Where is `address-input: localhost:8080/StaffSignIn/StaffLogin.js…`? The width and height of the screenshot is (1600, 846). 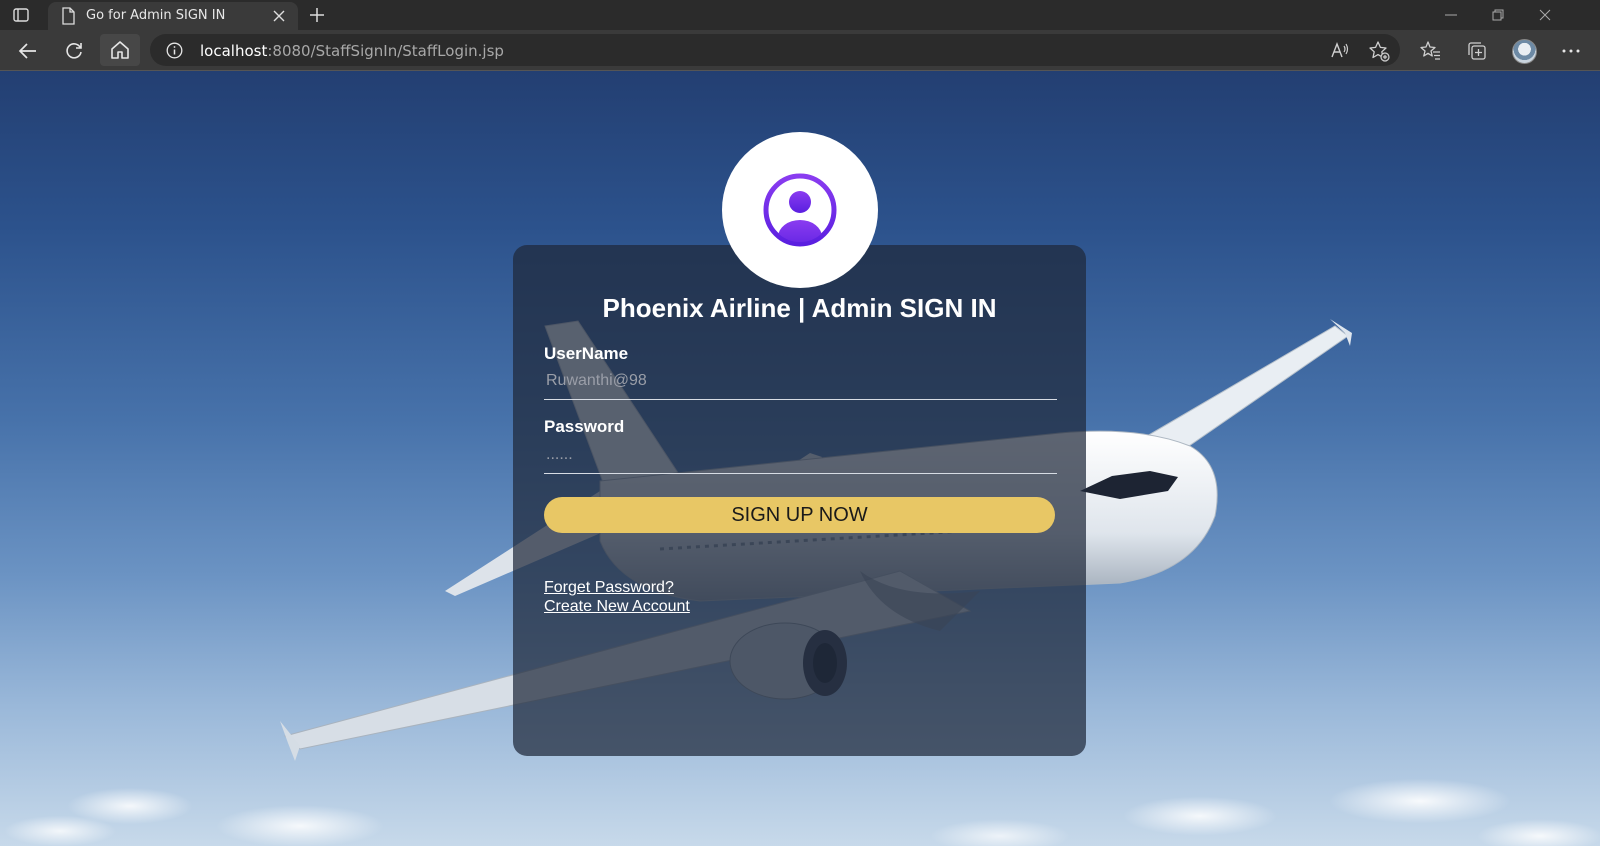 address-input: localhost:8080/StaffSignIn/StaffLogin.js… is located at coordinates (775, 50).